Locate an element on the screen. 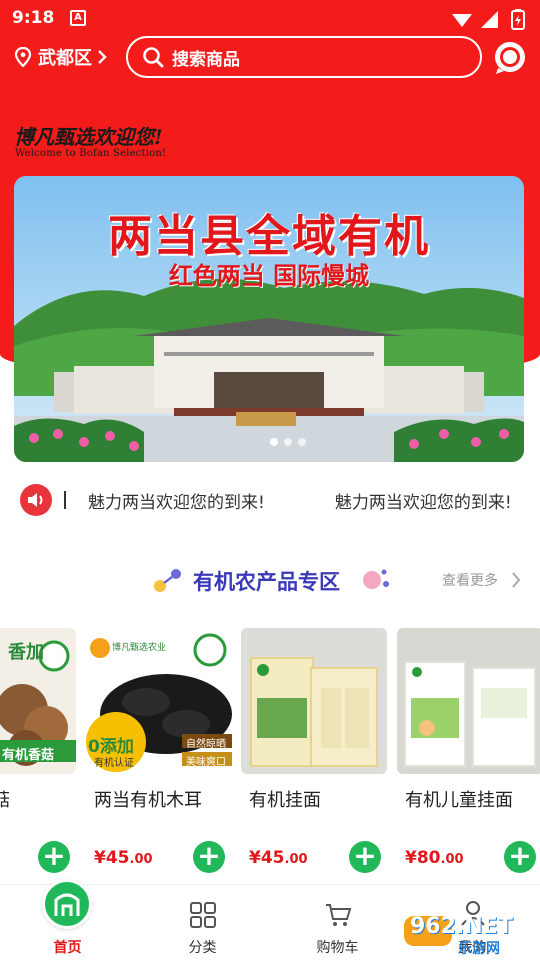 This screenshot has width=540, height=960. location-pin-icon is located at coordinates (23, 57).